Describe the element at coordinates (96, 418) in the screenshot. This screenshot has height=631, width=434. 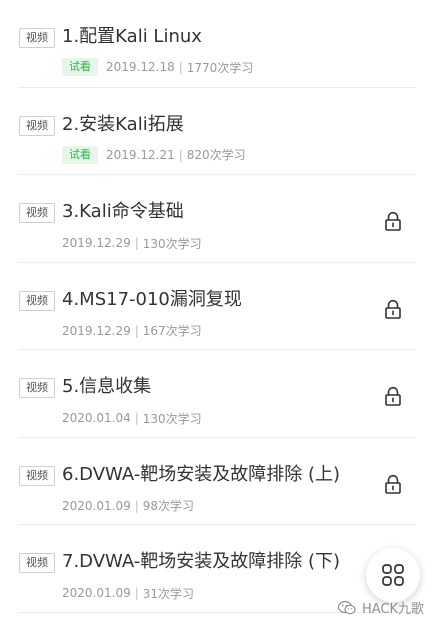
I see `course-date: 2020.01.04` at that location.